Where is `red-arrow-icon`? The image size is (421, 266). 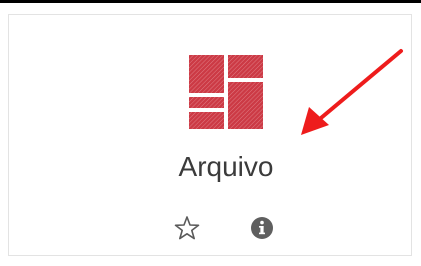
red-arrow-icon is located at coordinates (352, 92).